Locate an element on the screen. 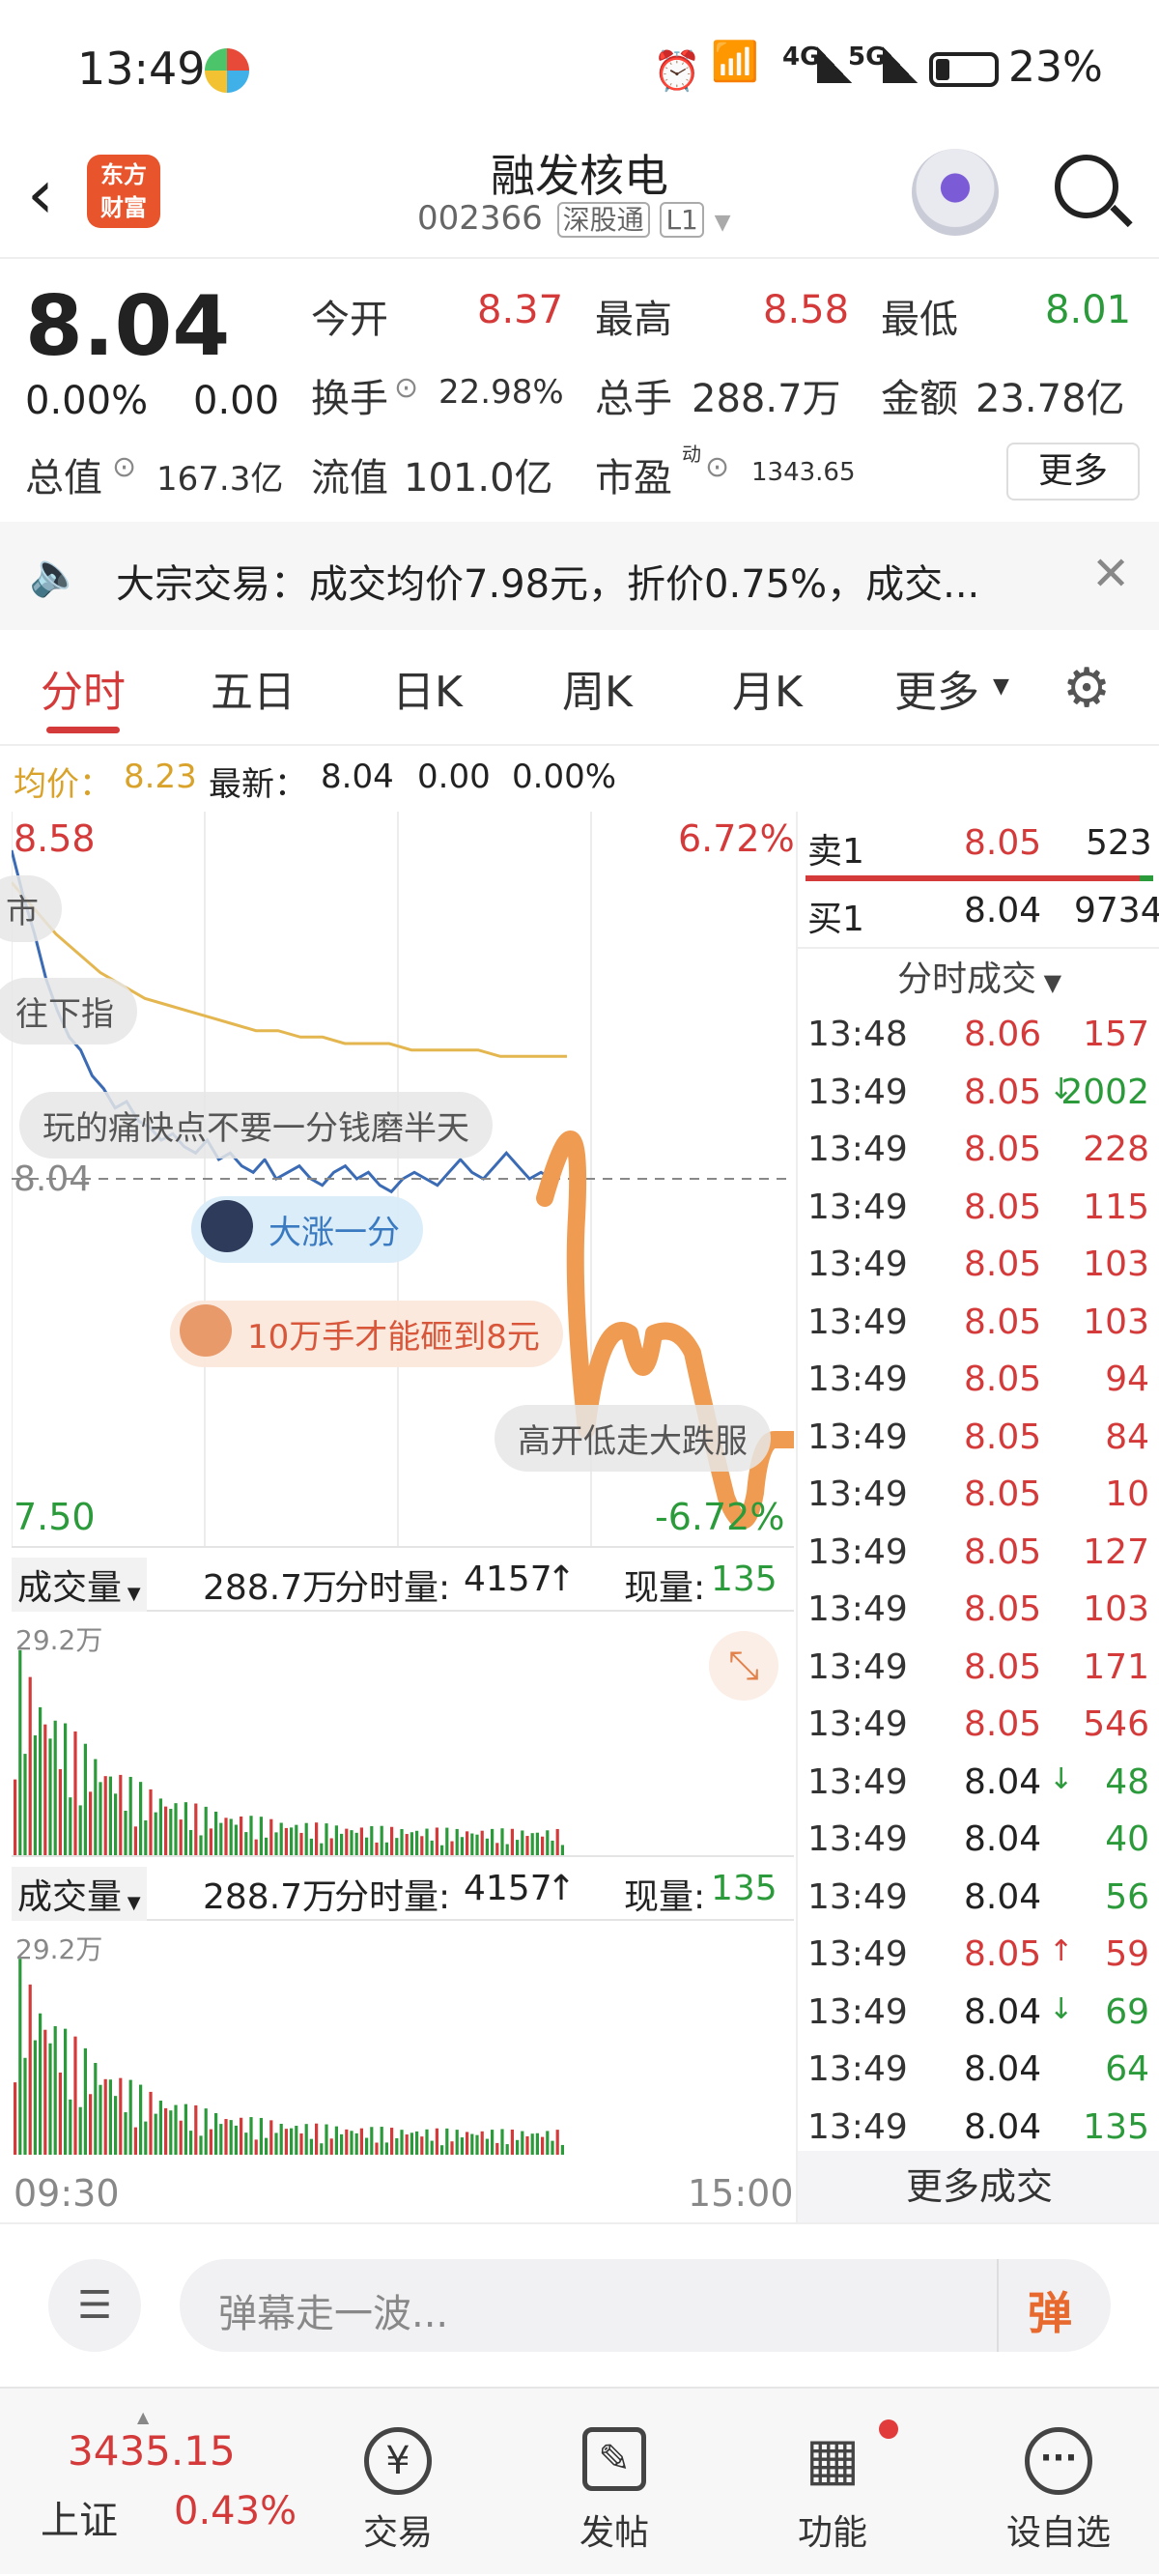 The height and width of the screenshot is (2576, 1159). bid-price: 8.04 is located at coordinates (1003, 911).